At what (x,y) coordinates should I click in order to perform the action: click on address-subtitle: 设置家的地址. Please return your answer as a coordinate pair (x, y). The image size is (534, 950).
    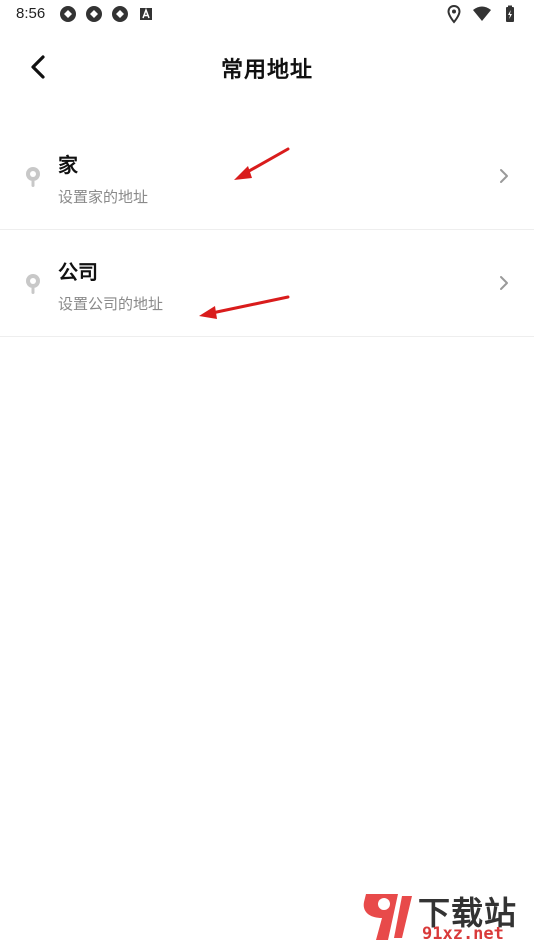
    Looking at the image, I should click on (103, 197).